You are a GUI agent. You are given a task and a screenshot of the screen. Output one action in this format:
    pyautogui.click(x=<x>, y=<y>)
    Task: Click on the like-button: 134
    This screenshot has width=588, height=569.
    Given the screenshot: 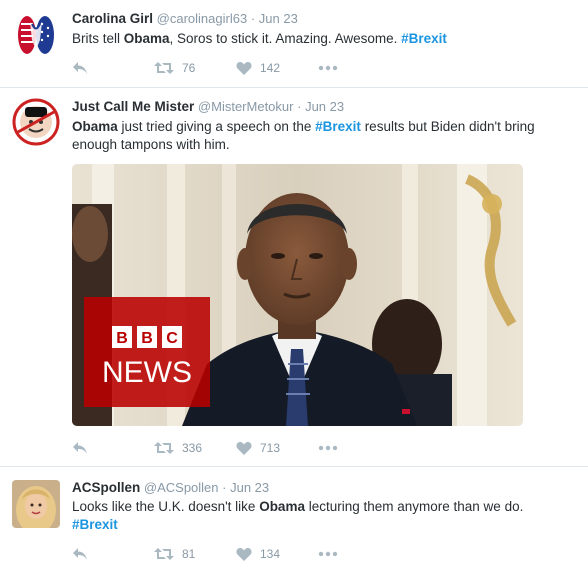 What is the action you would take?
    pyautogui.click(x=277, y=554)
    